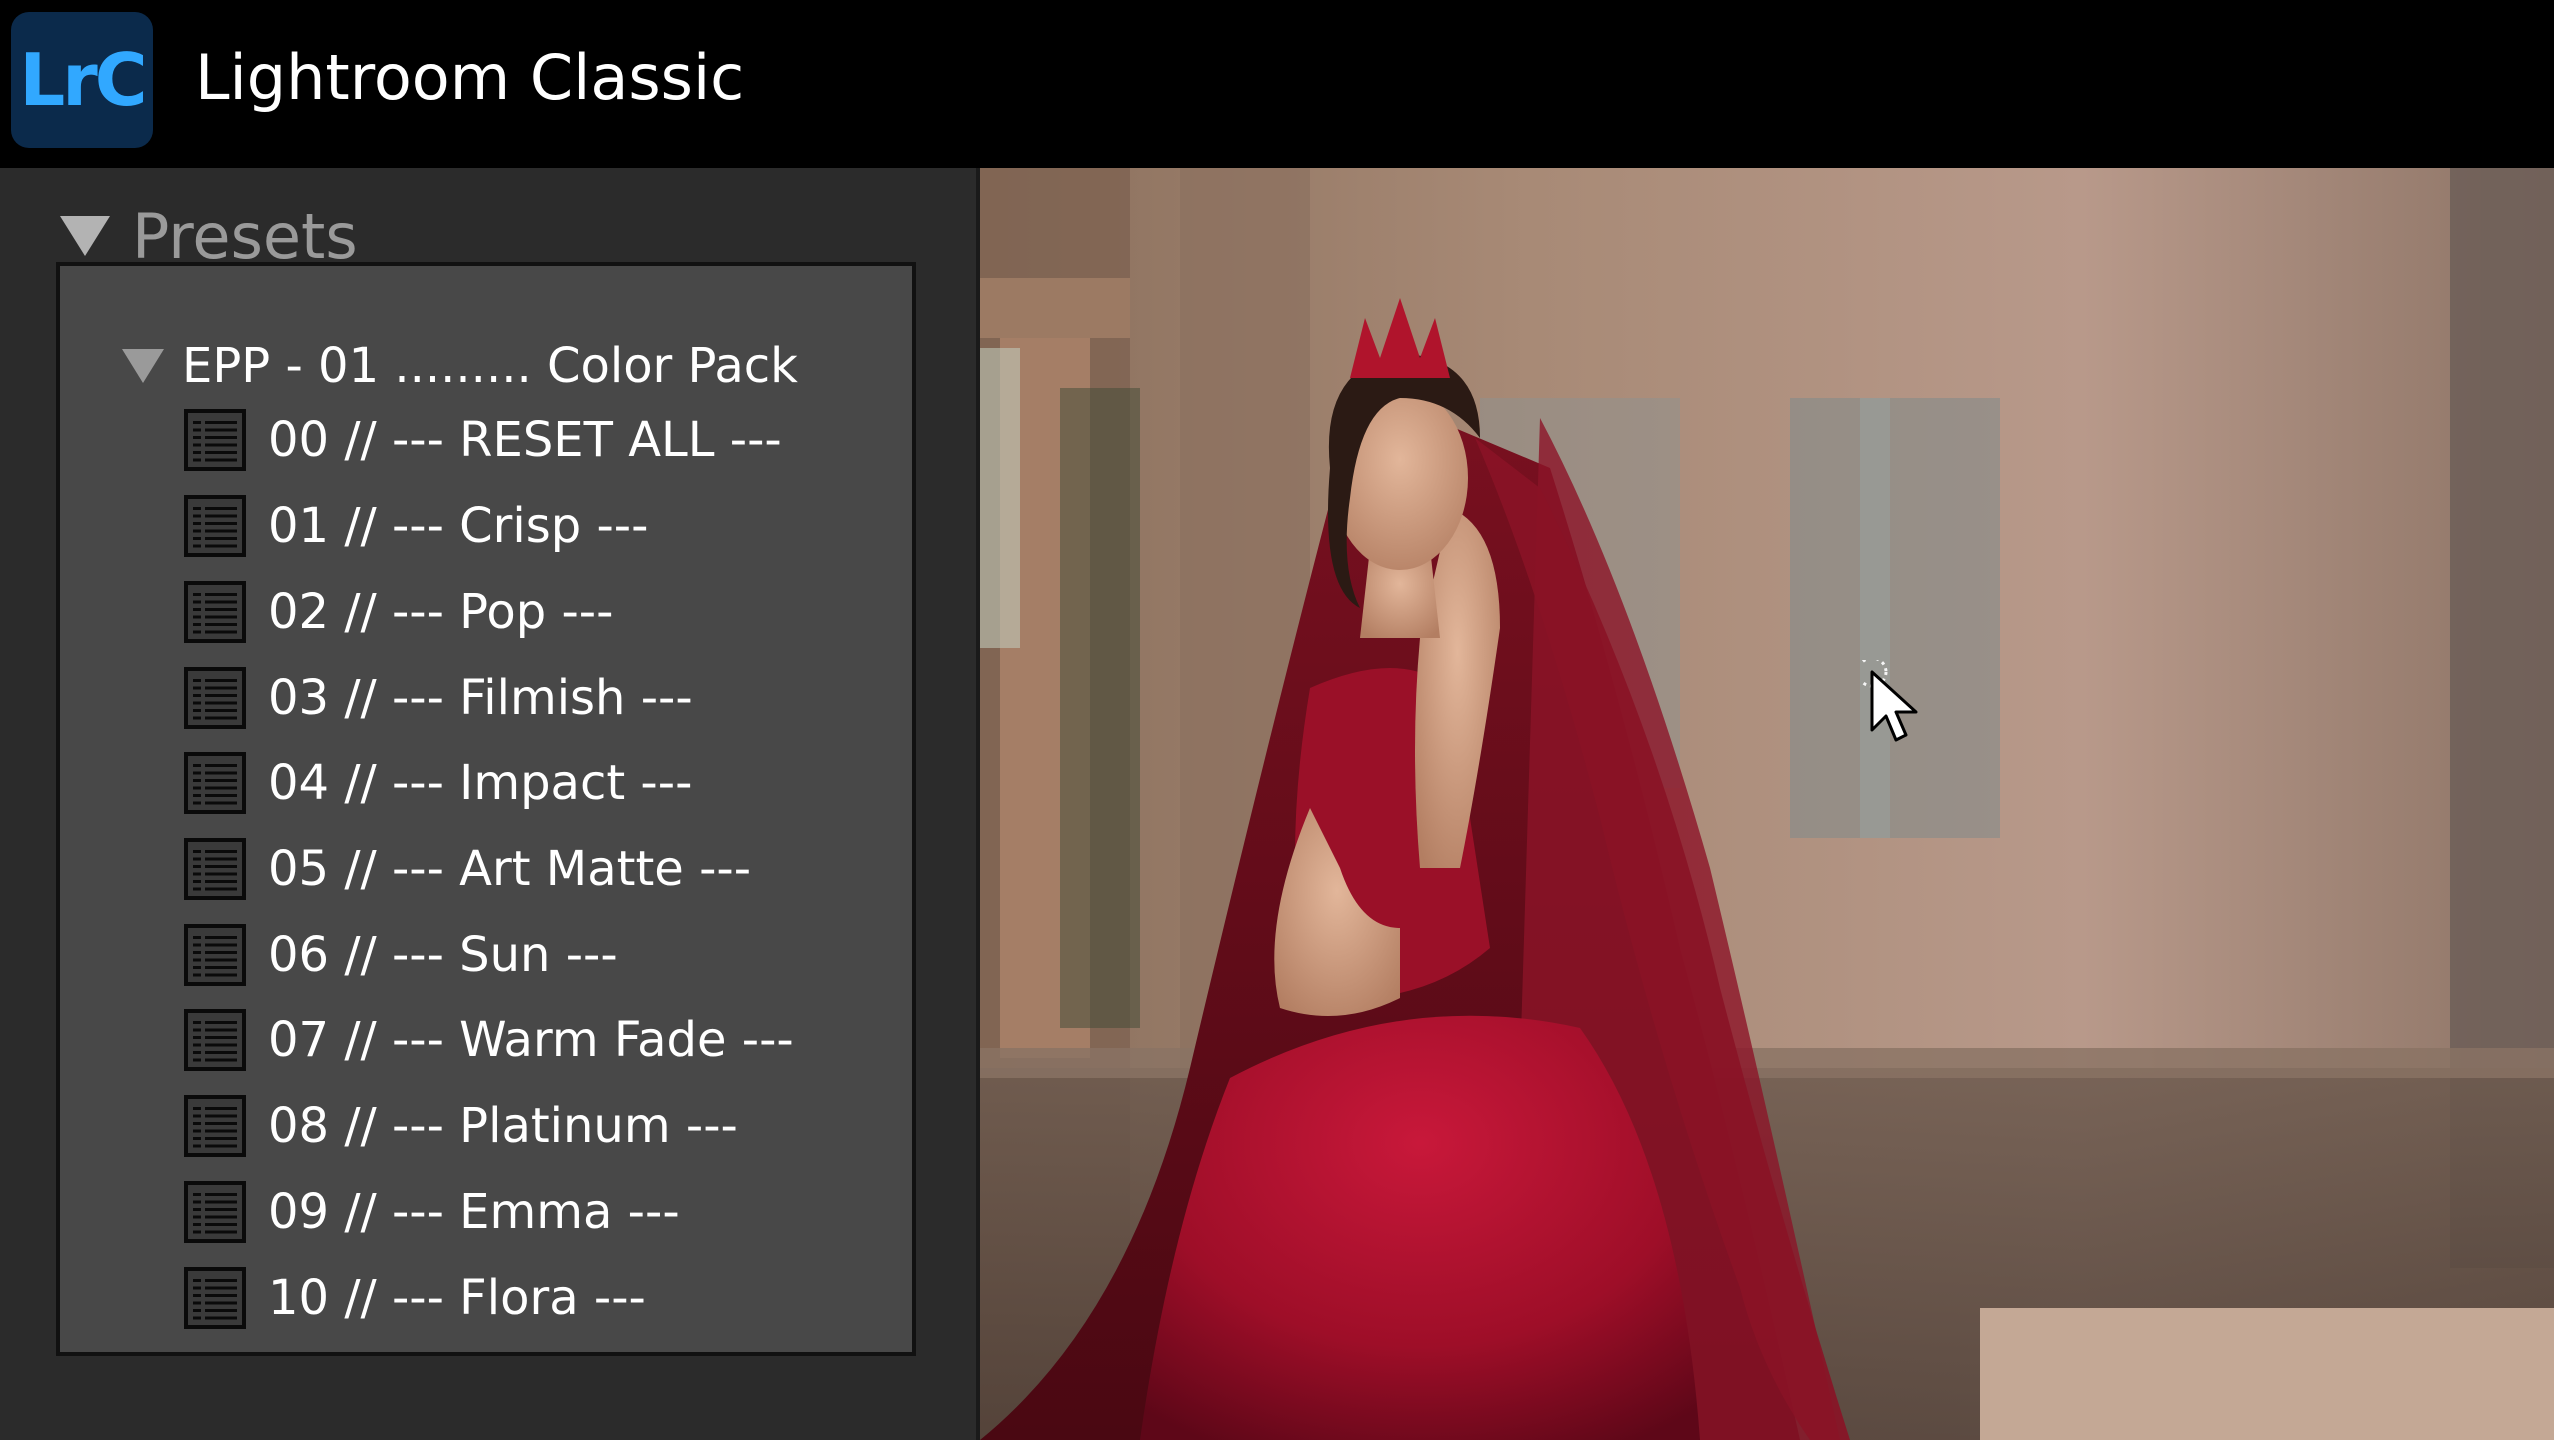 Image resolution: width=2554 pixels, height=1440 pixels. I want to click on preset-item: 10 // --- Flora ---, so click(415, 1298).